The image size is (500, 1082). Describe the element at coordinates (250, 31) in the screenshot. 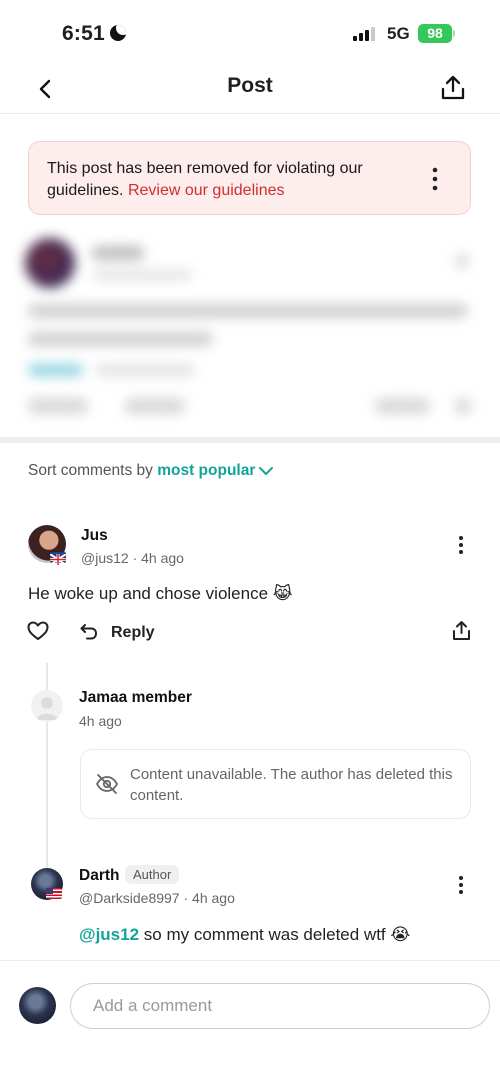

I see `status-bar: 6:51 5G 98` at that location.